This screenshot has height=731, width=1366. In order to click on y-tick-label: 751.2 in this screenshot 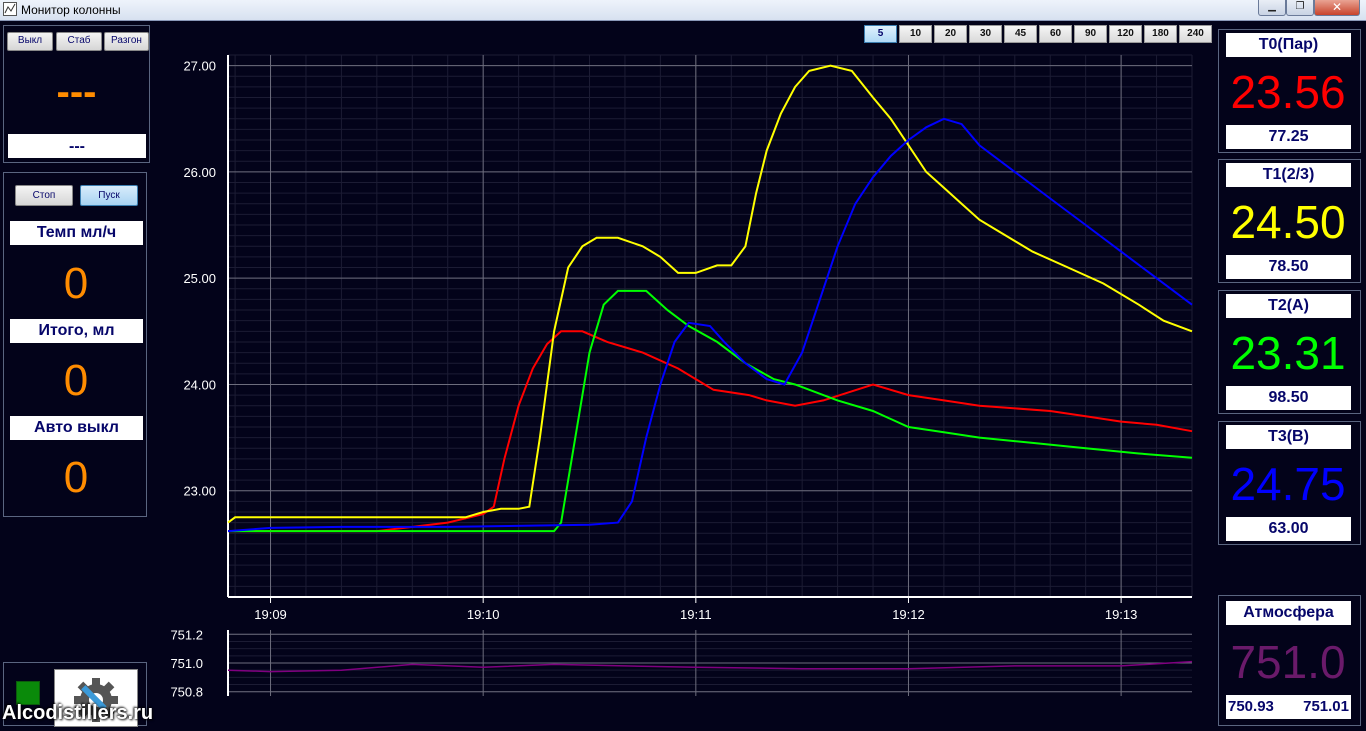, I will do `click(186, 635)`.